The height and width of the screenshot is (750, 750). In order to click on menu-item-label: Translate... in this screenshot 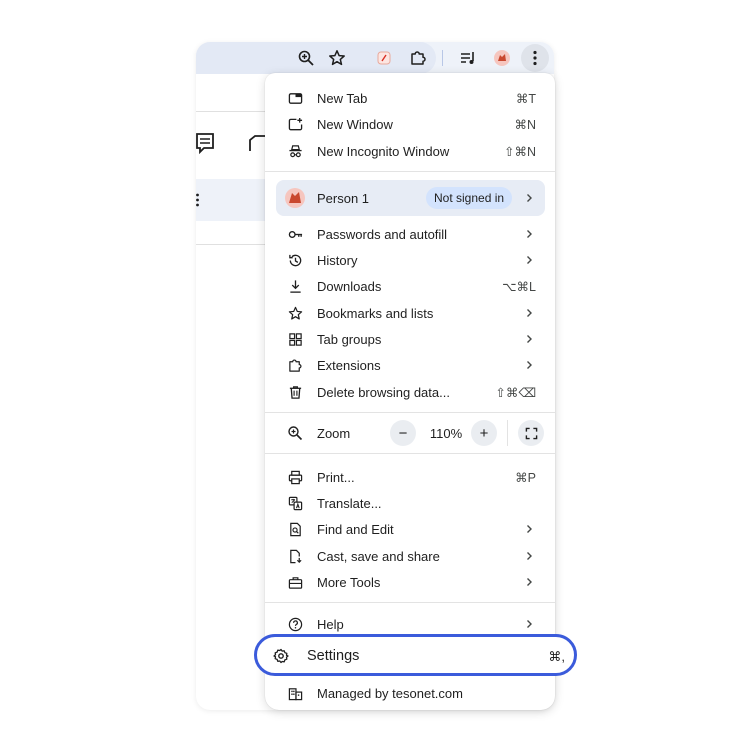, I will do `click(349, 503)`.